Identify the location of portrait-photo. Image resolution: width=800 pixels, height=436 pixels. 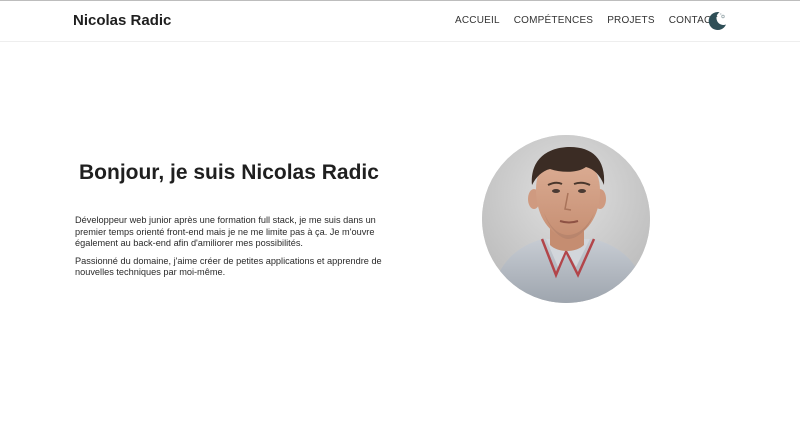
(566, 219).